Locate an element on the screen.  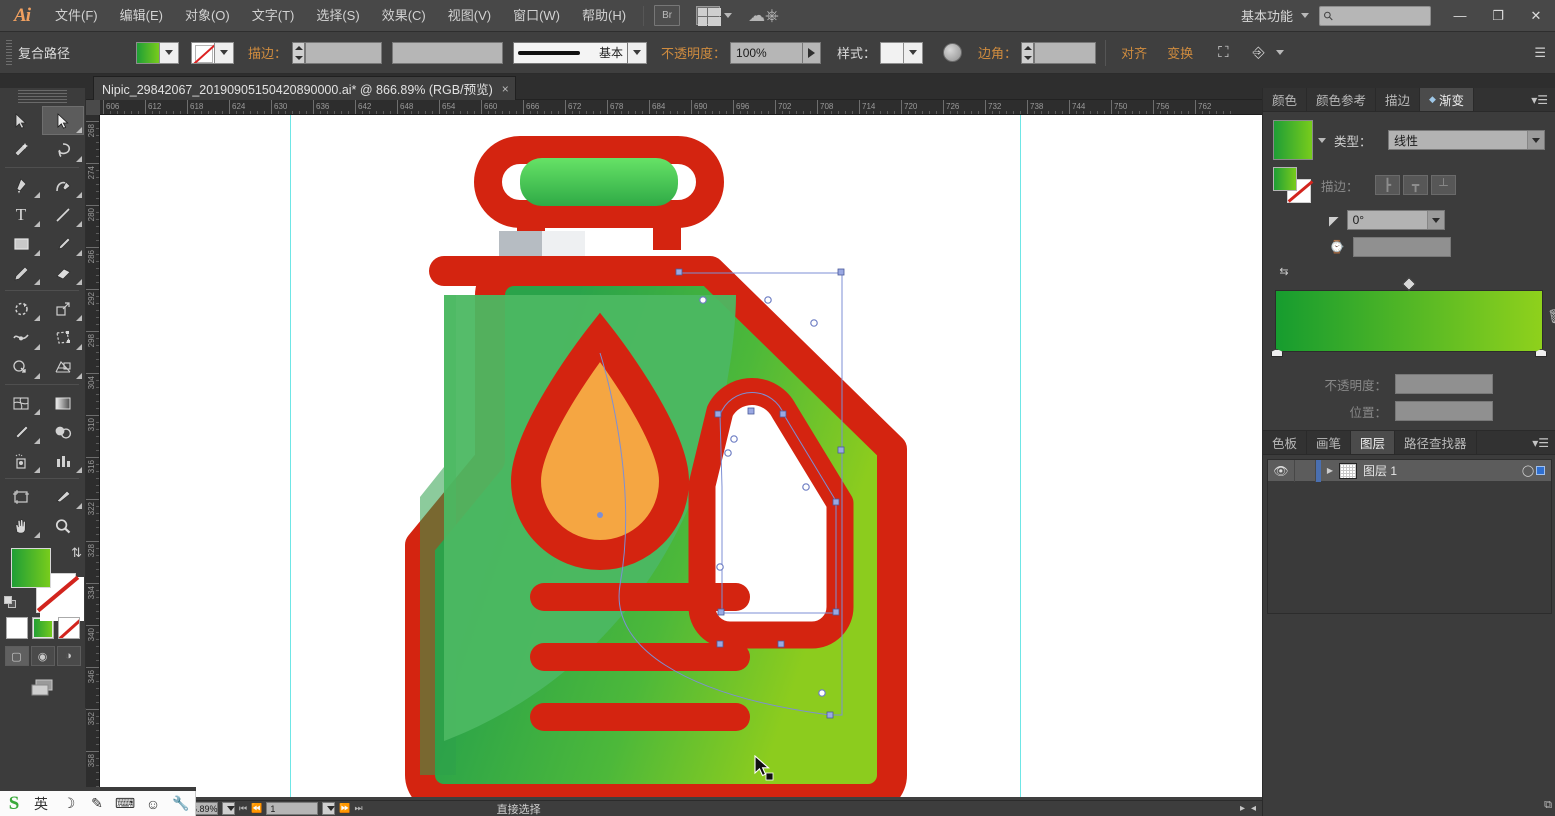
ime-settings-icon: 🔧 is located at coordinates (181, 804).